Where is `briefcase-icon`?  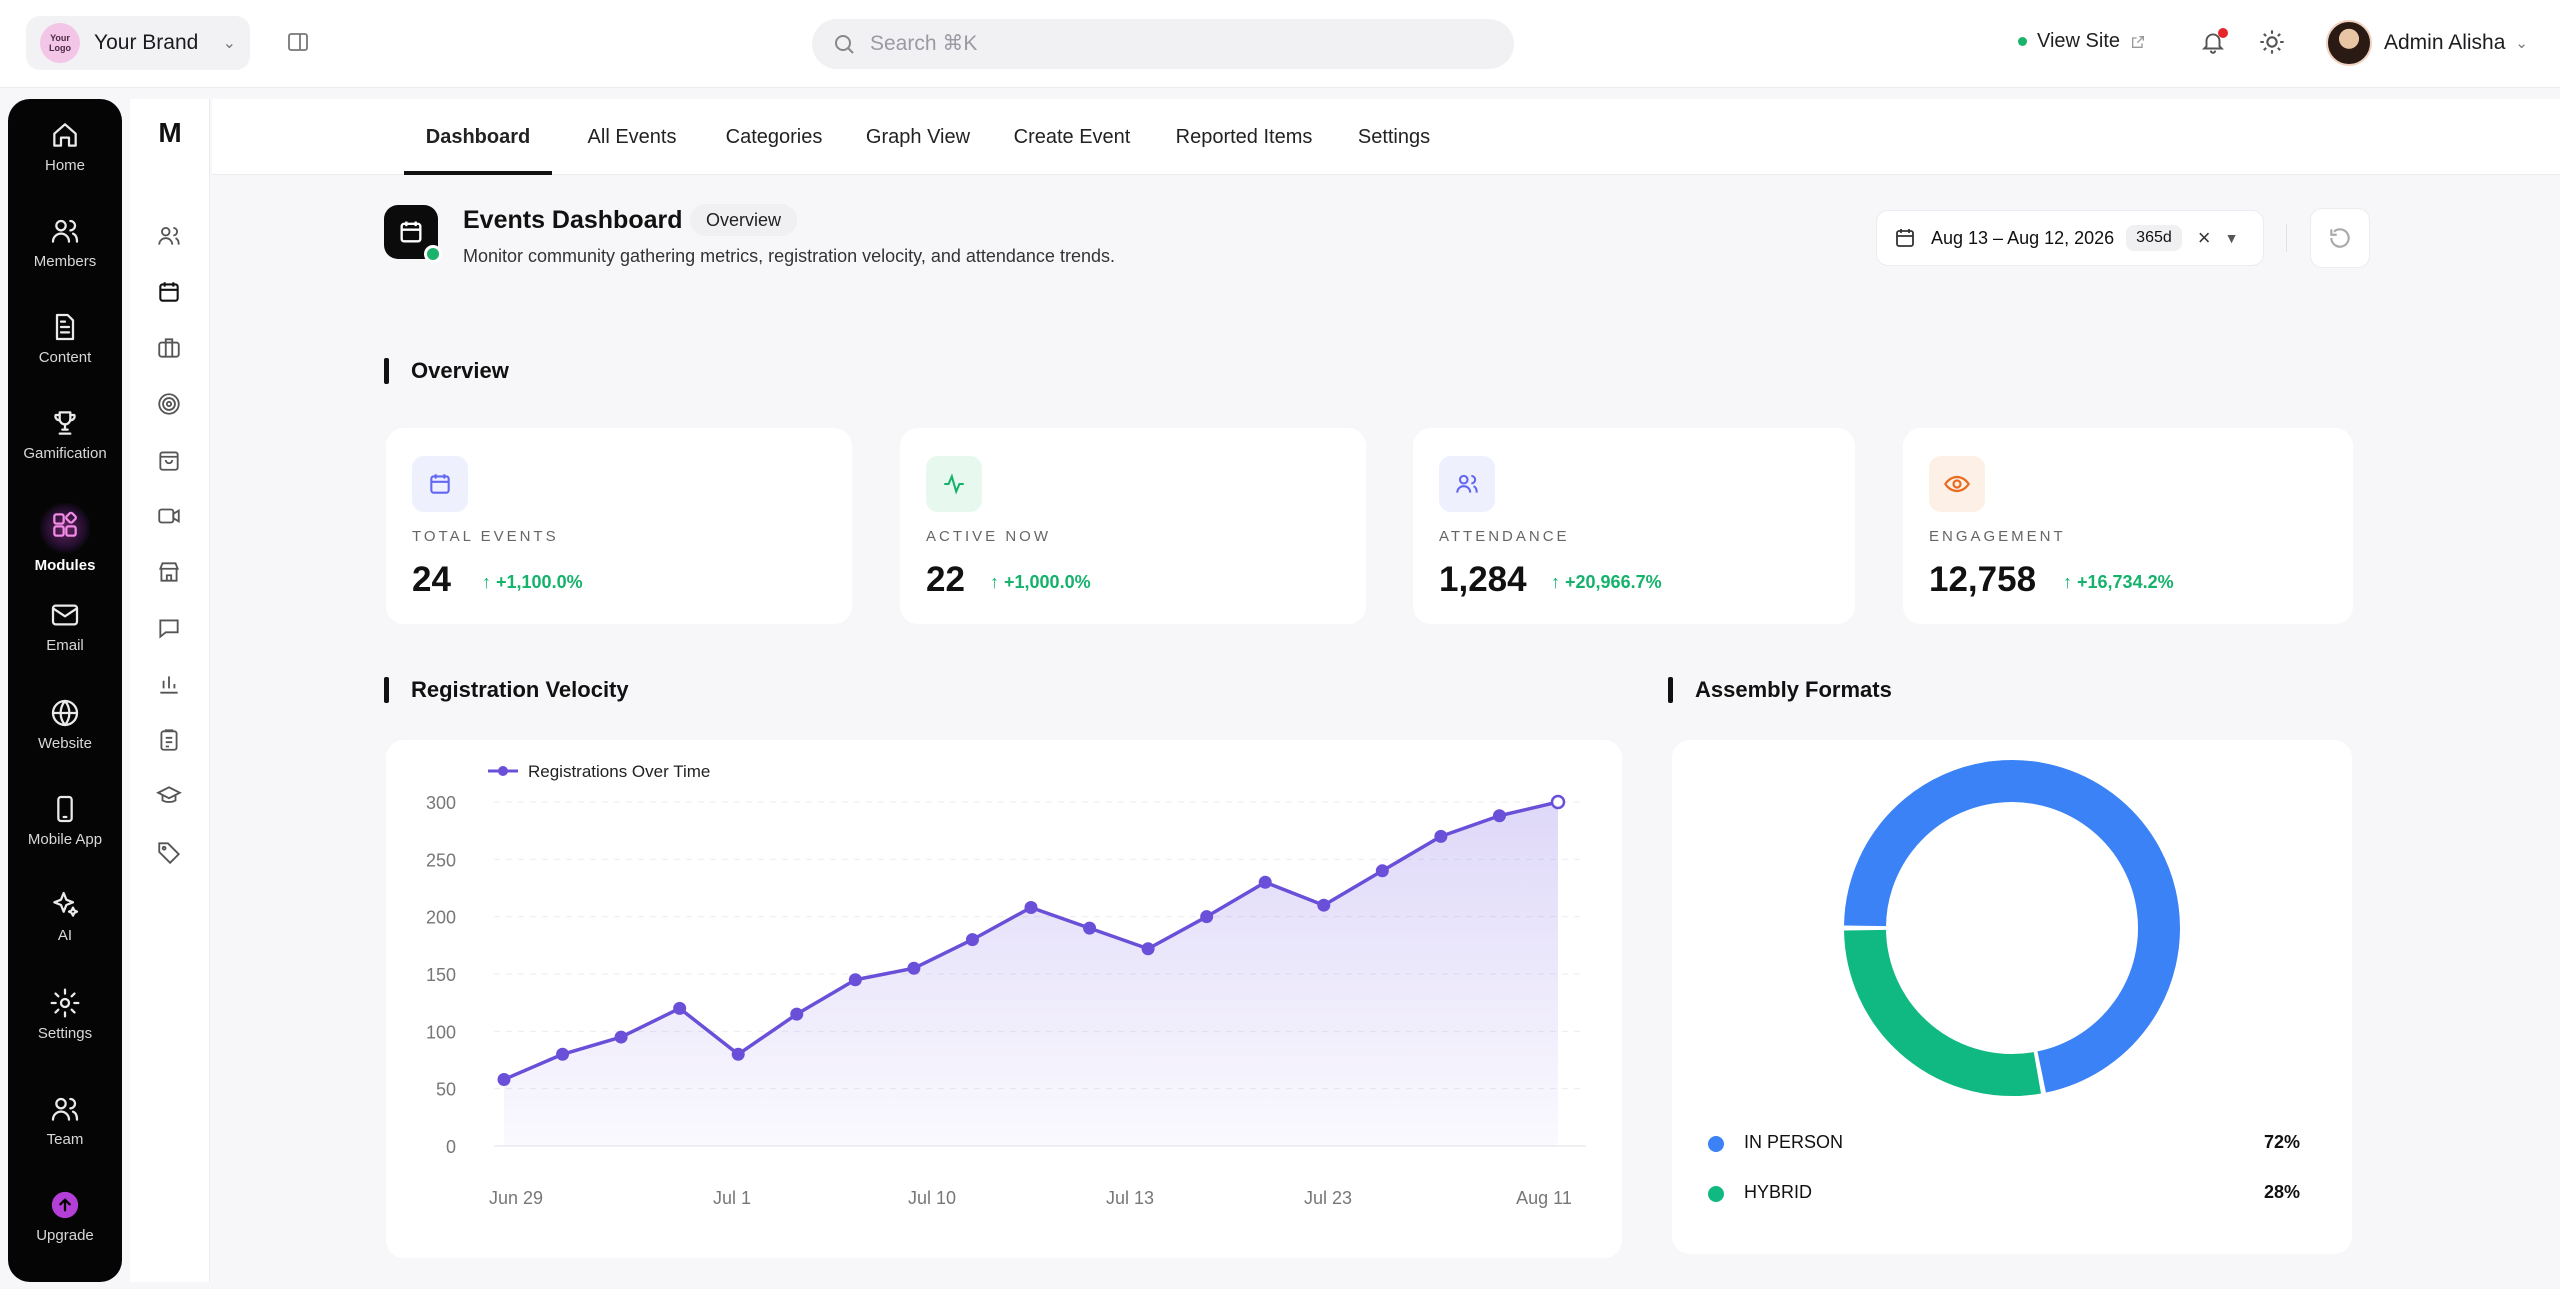 briefcase-icon is located at coordinates (169, 348).